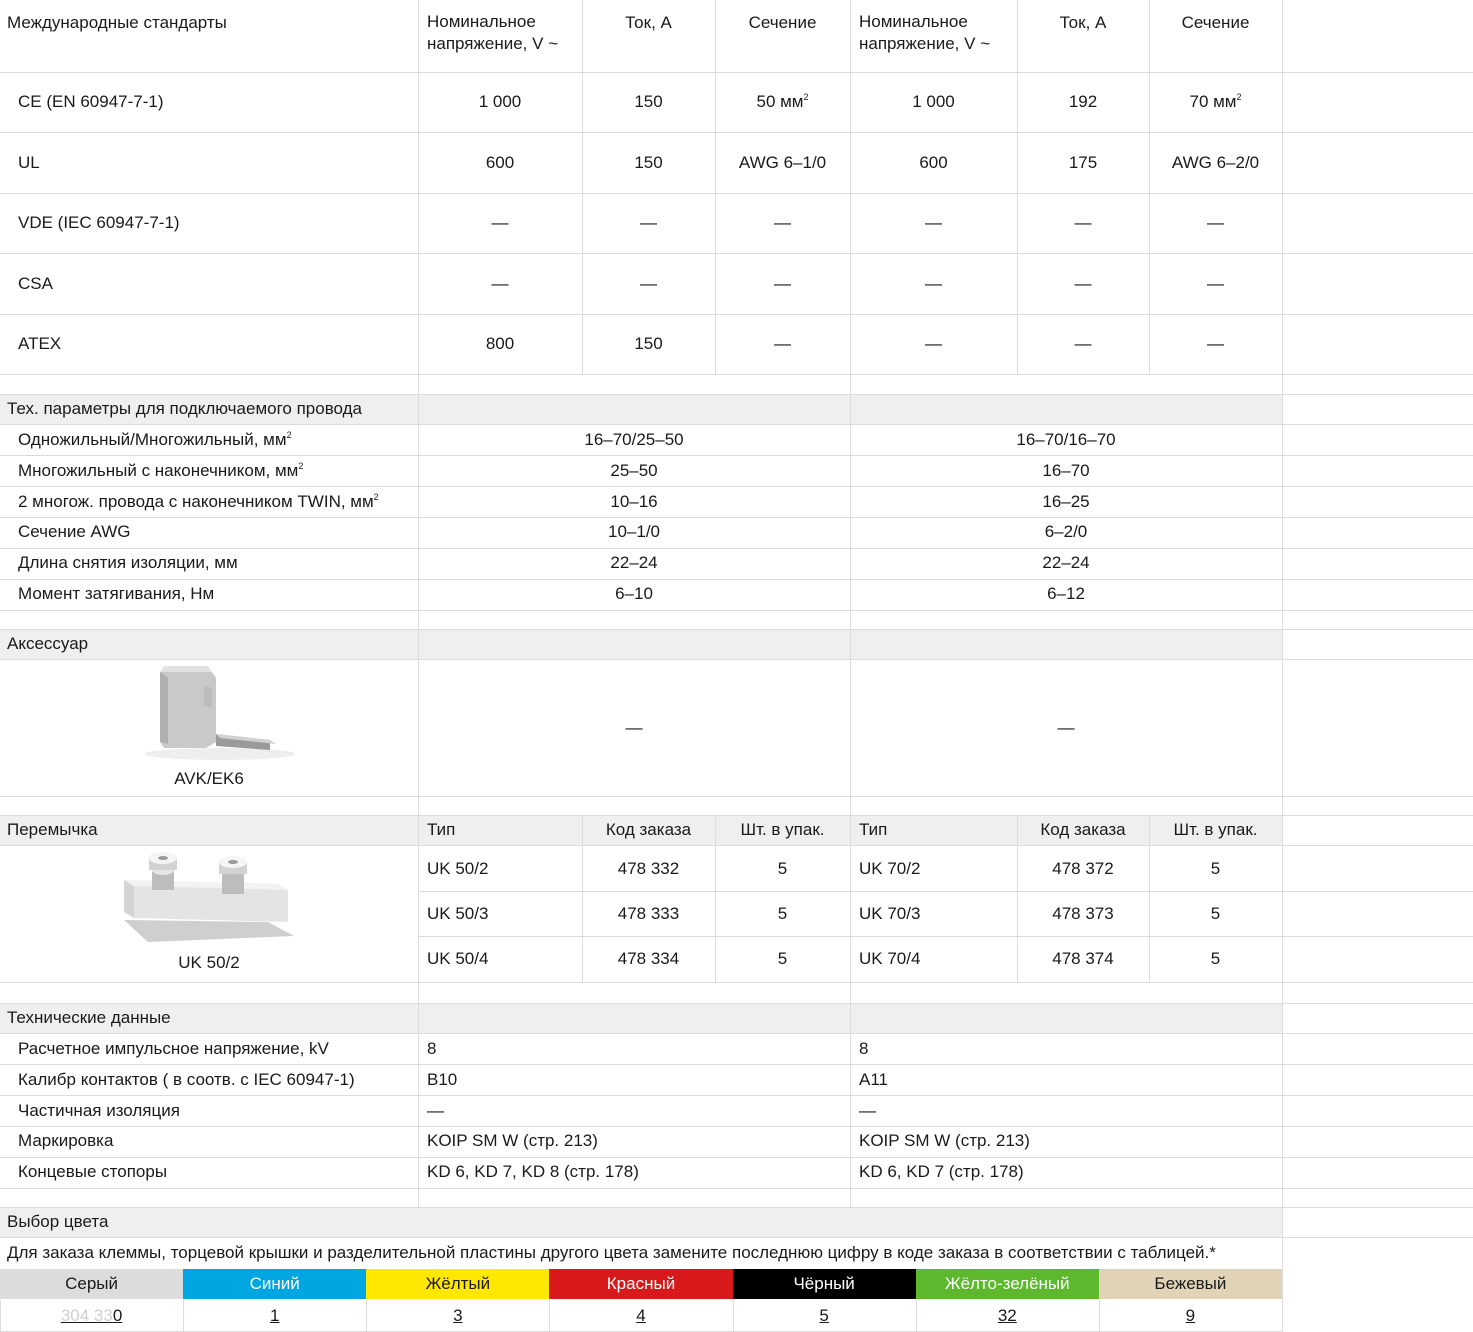  What do you see at coordinates (533, 1171) in the screenshot?
I see `tech-value-a: KD 6, KD 7, KD 8 (стр. 178)` at bounding box center [533, 1171].